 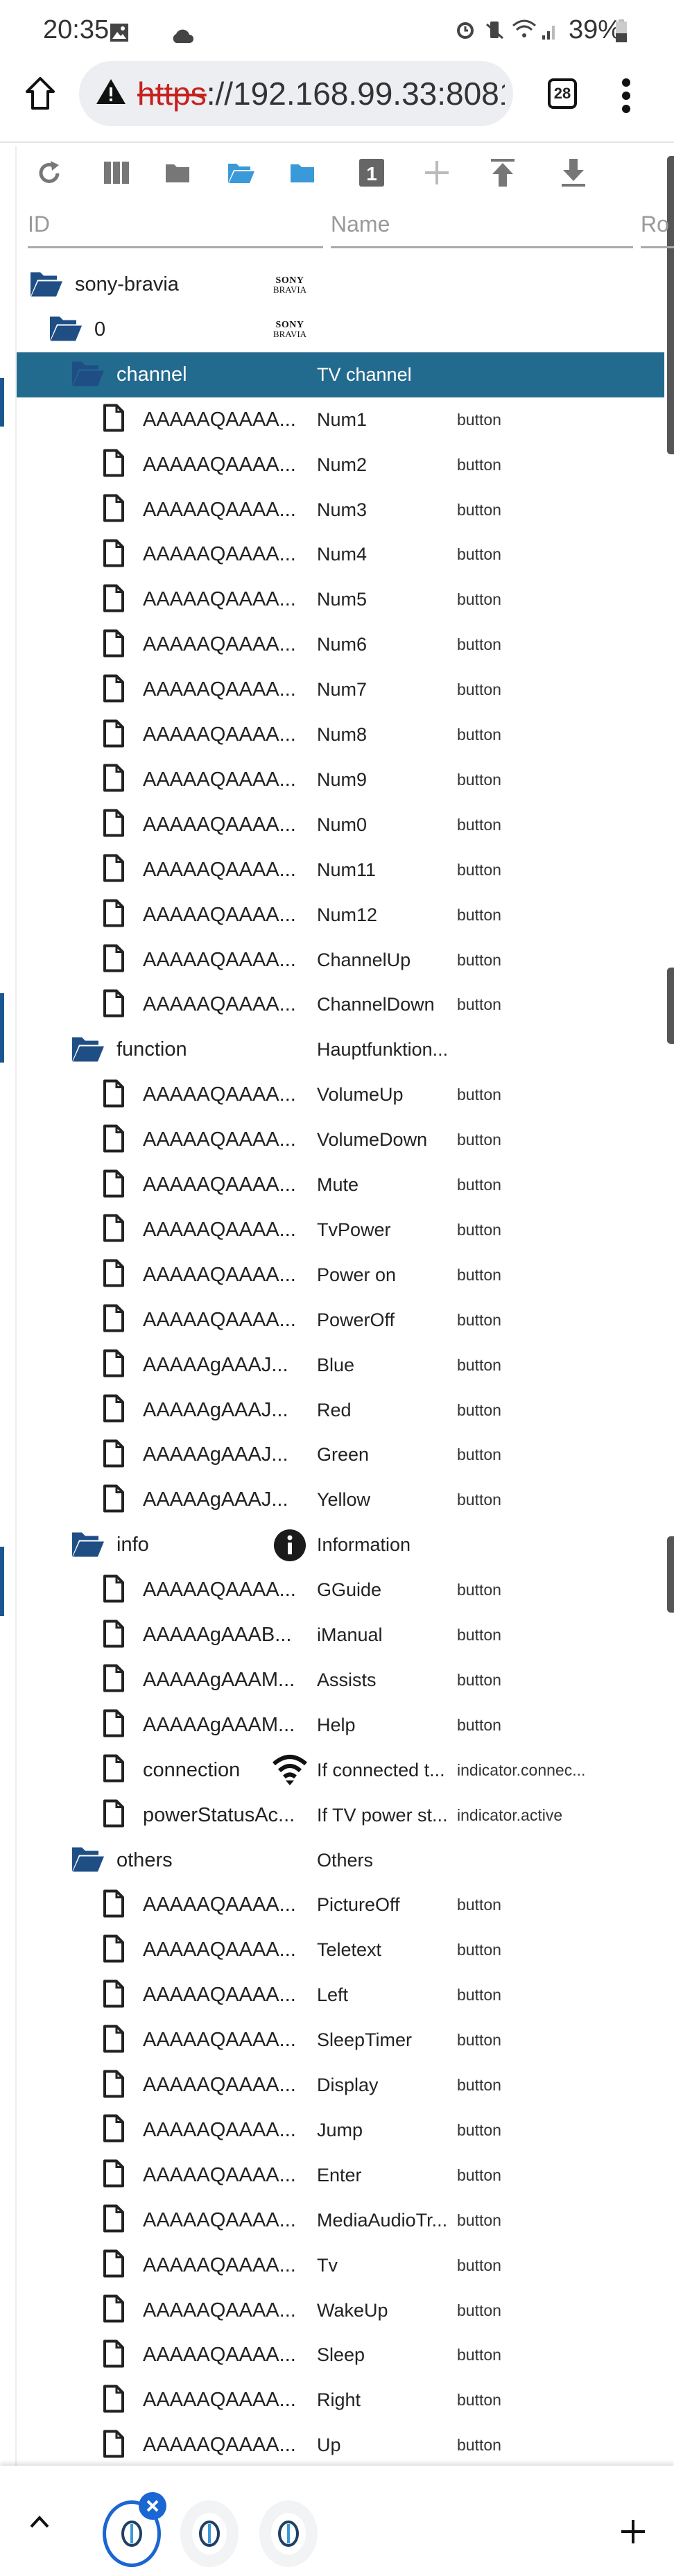 I want to click on add-button, so click(x=436, y=172).